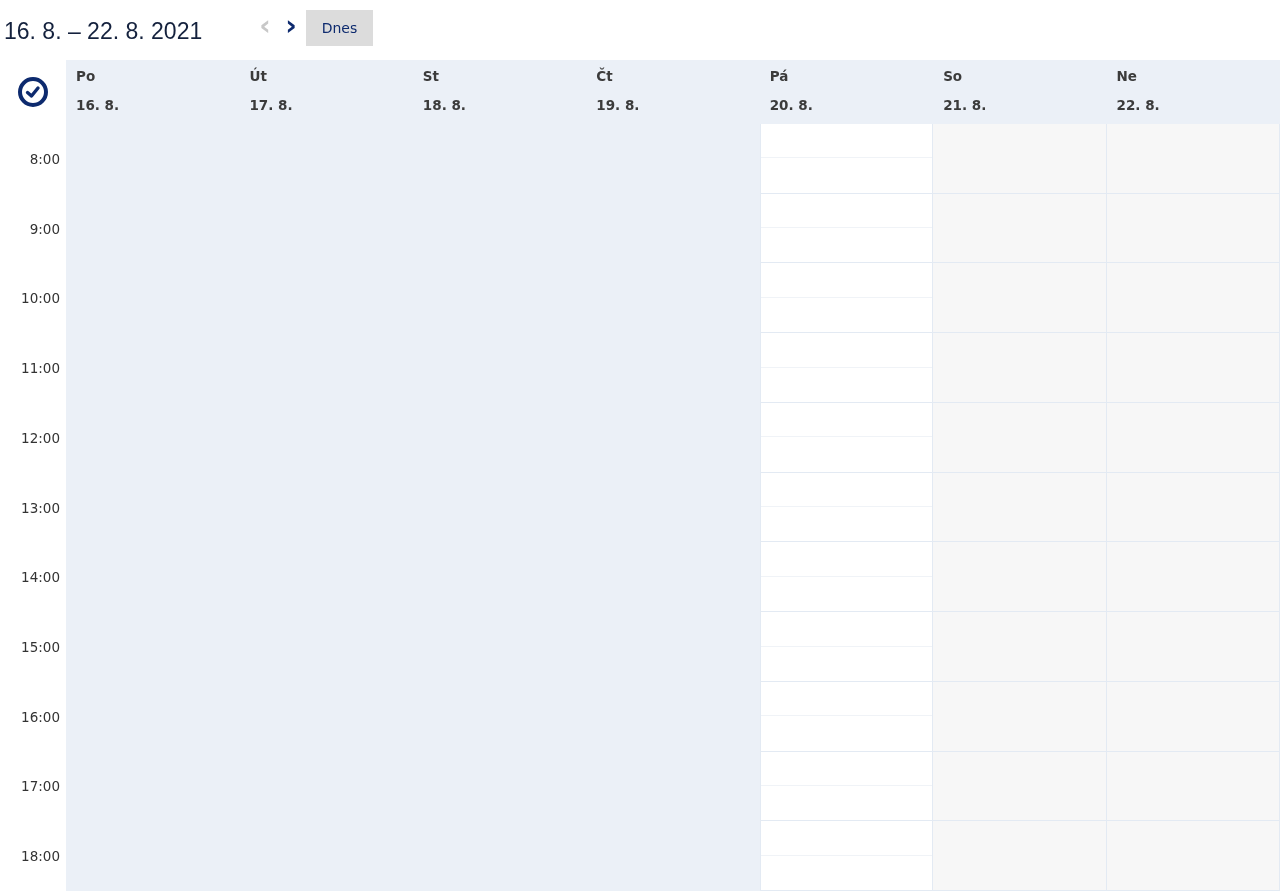 The width and height of the screenshot is (1287, 896). I want to click on hour-label: 10:00, so click(40, 298).